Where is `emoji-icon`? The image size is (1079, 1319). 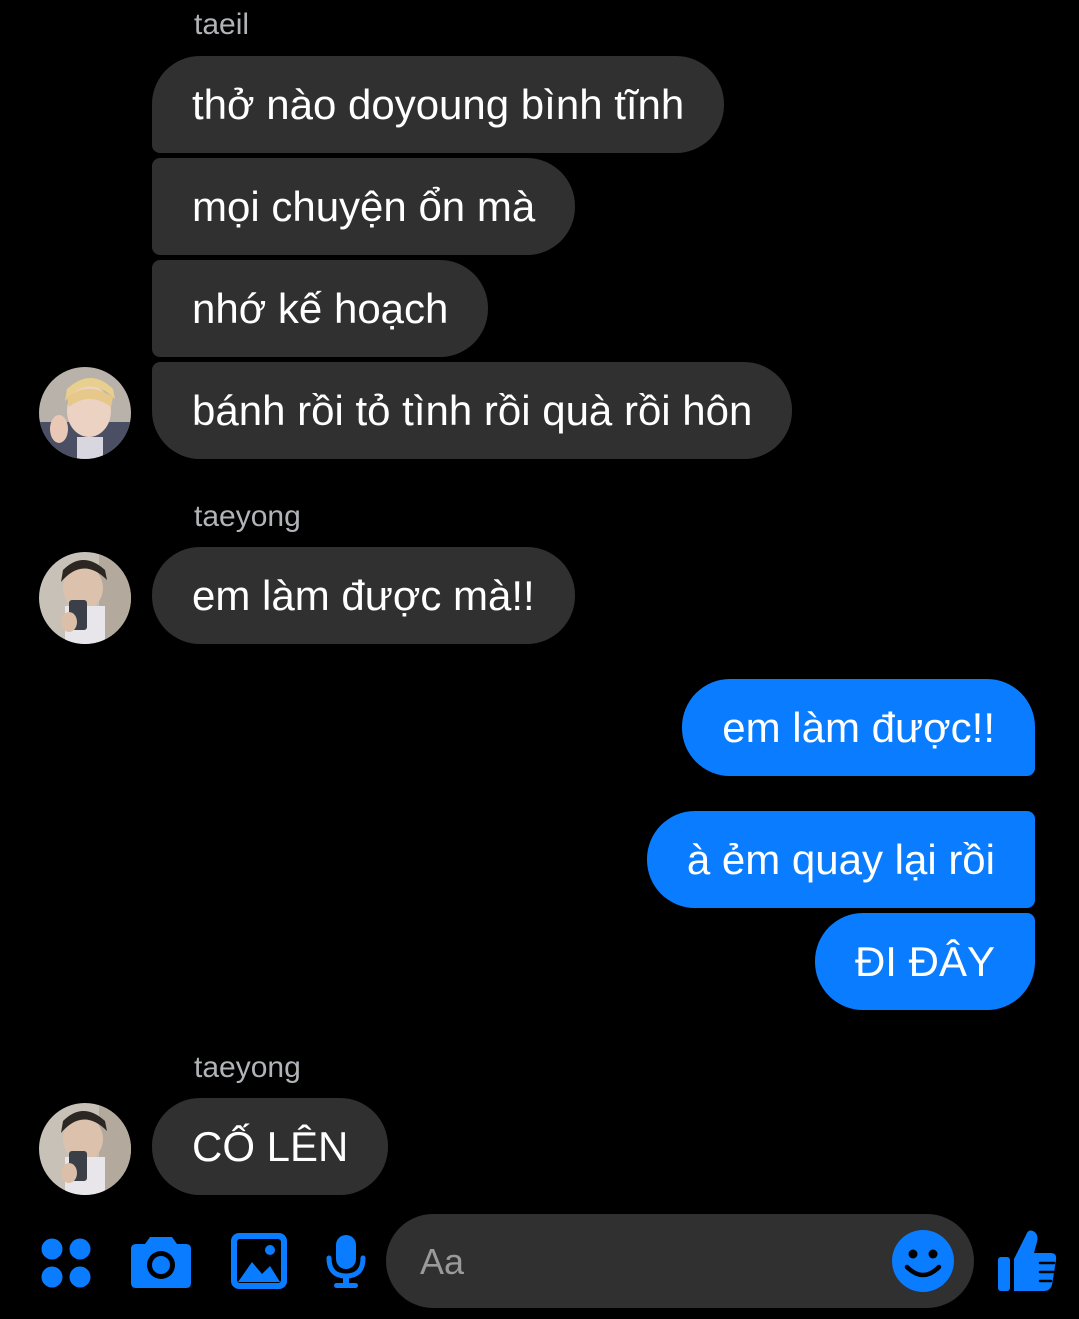
emoji-icon is located at coordinates (923, 1261).